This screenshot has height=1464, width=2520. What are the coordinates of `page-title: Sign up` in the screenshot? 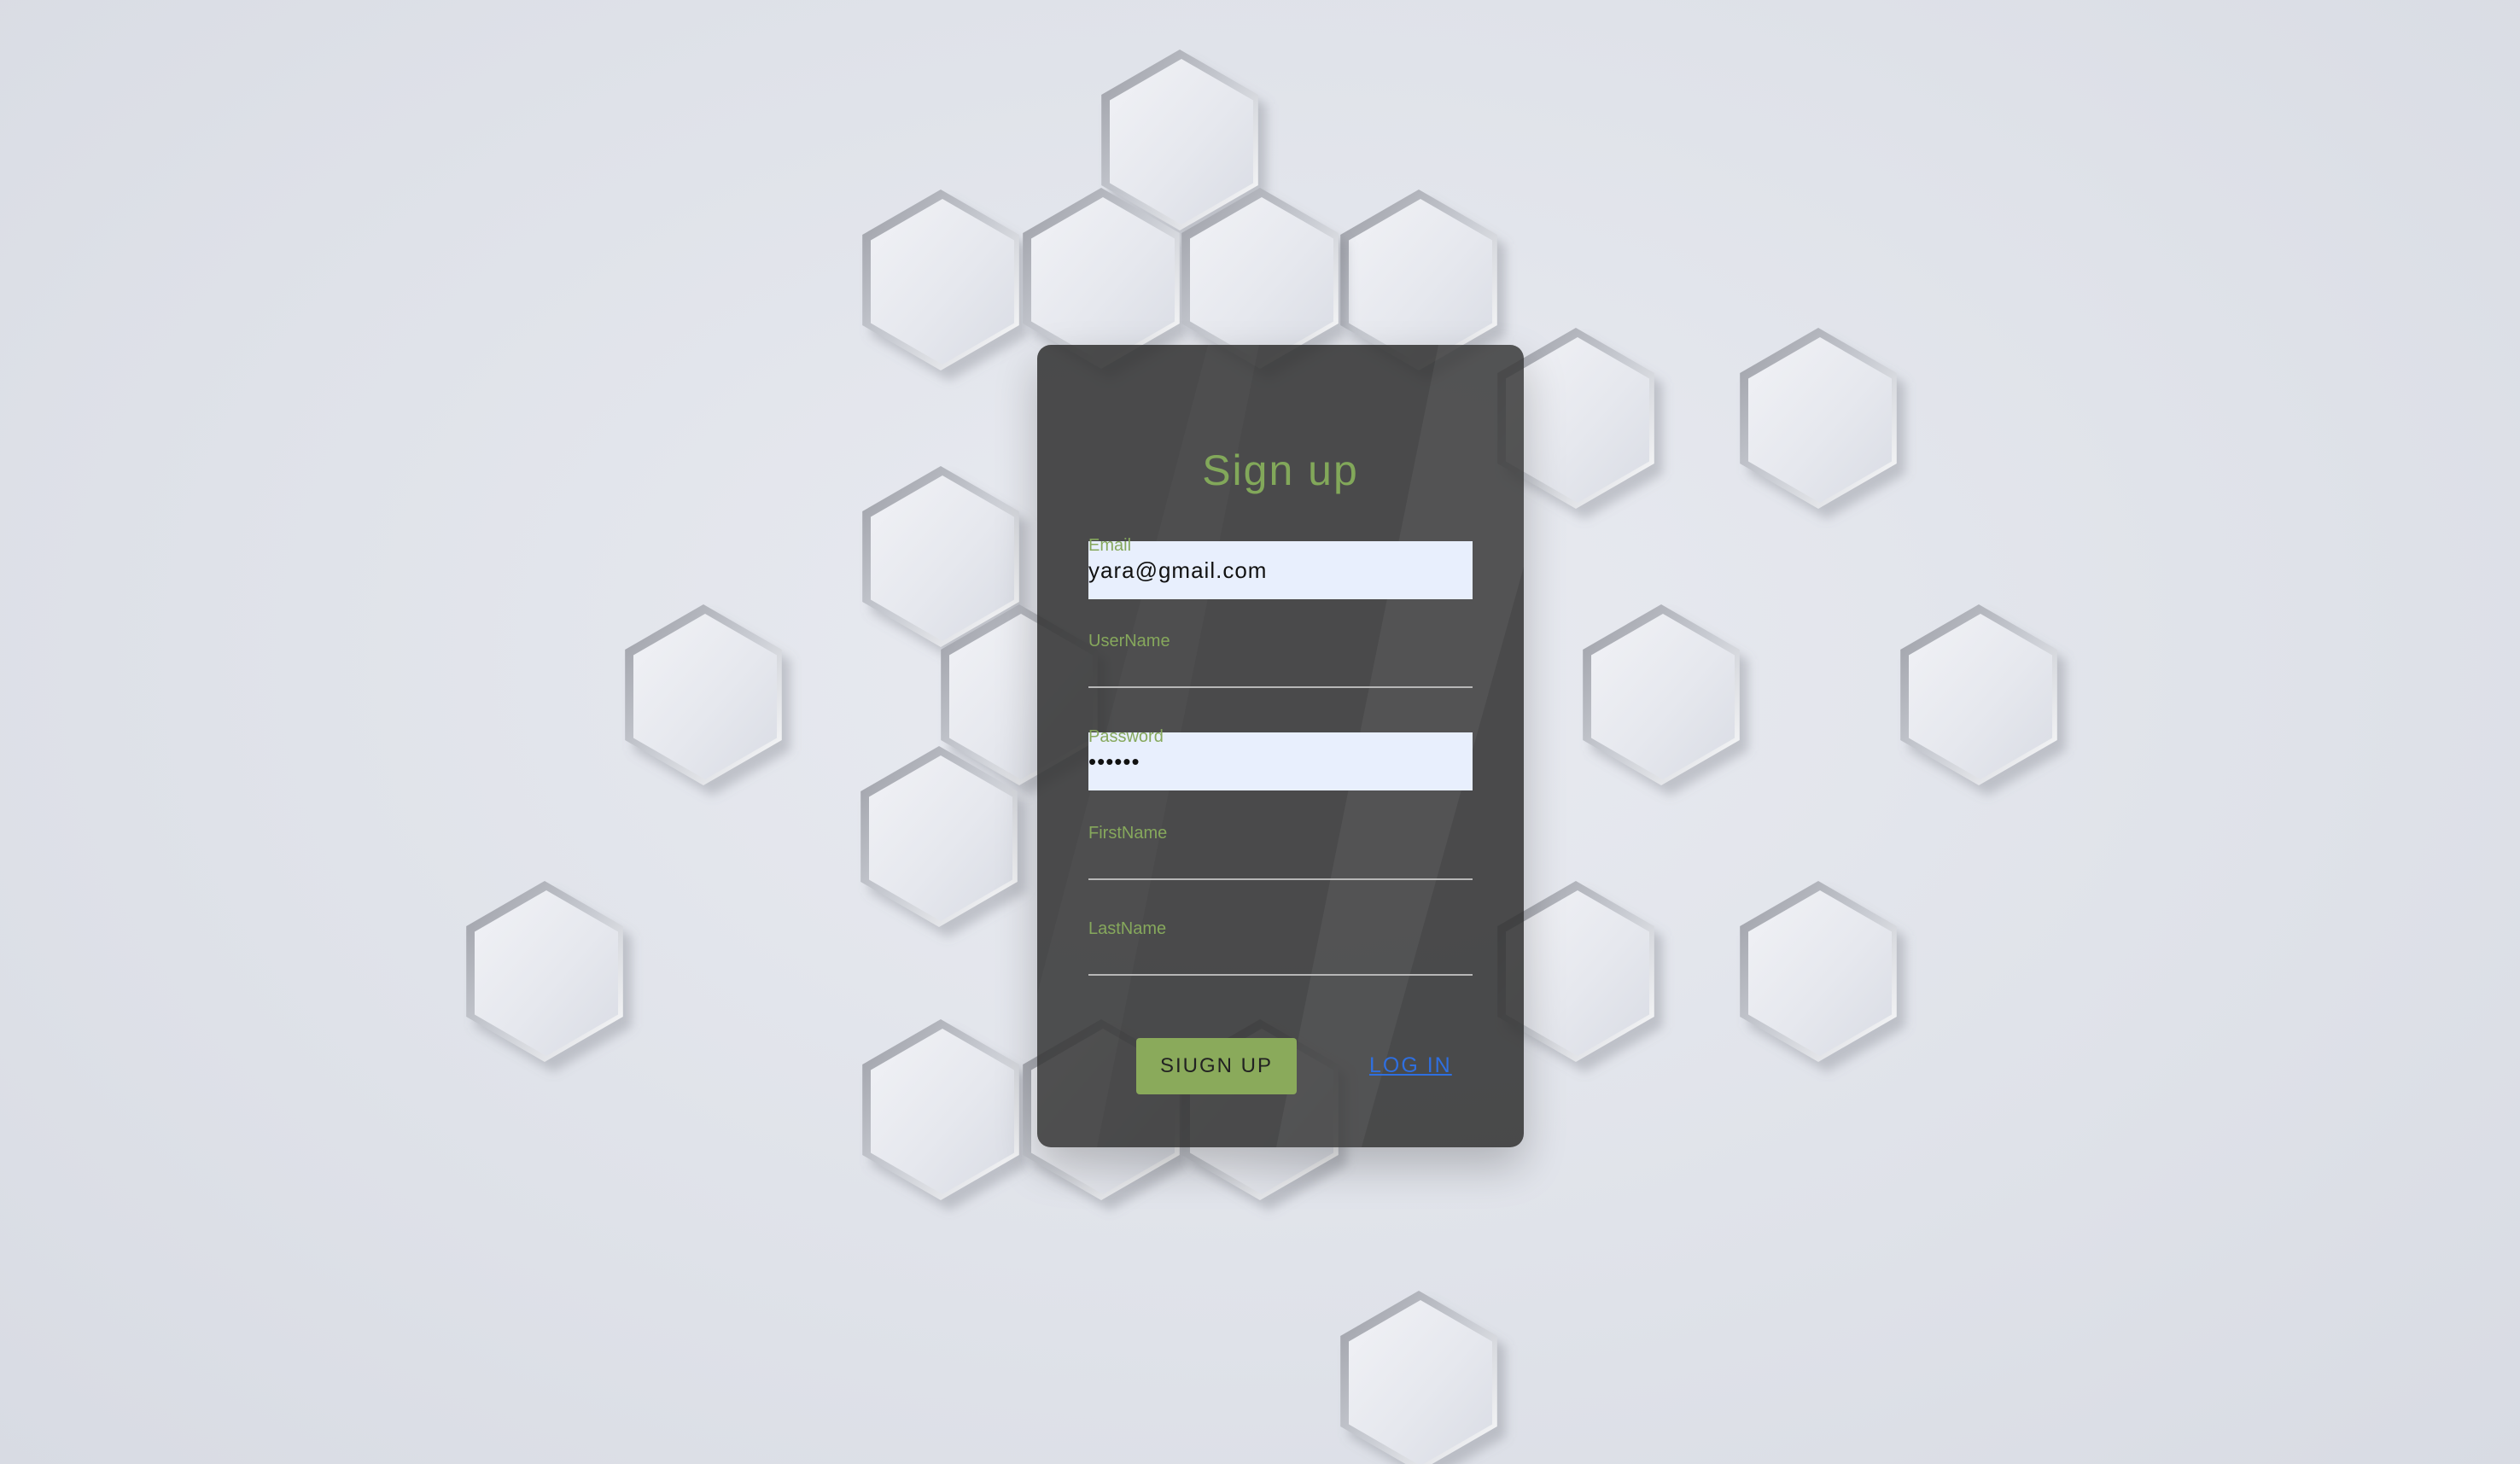 It's located at (1280, 470).